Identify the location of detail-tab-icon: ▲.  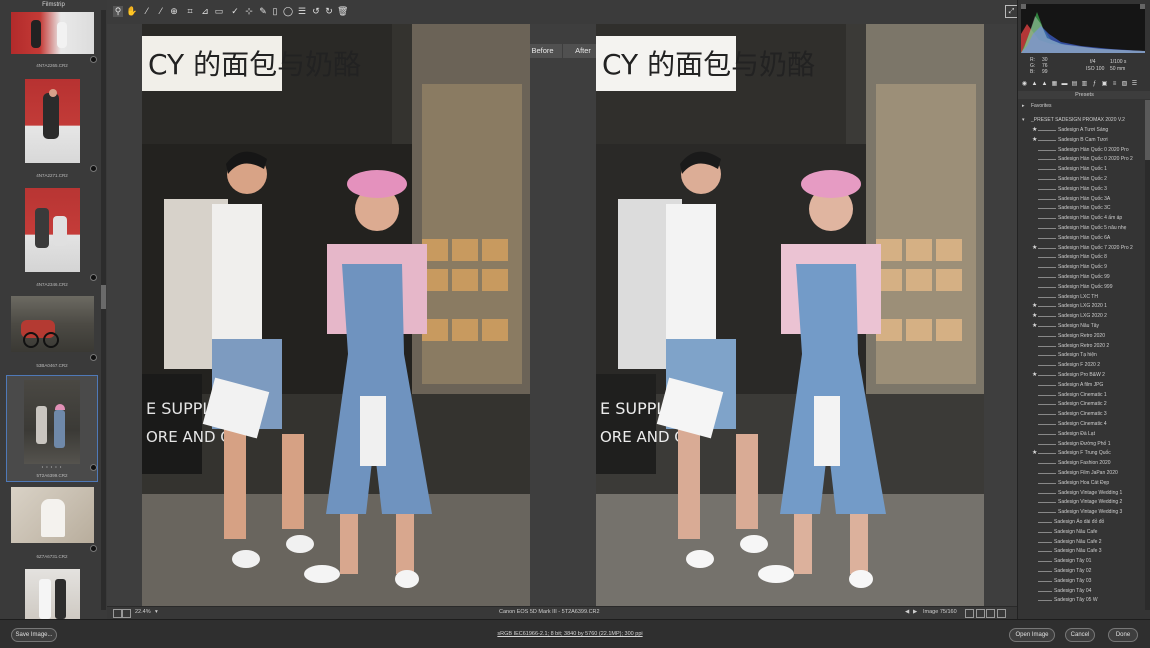
(1044, 84).